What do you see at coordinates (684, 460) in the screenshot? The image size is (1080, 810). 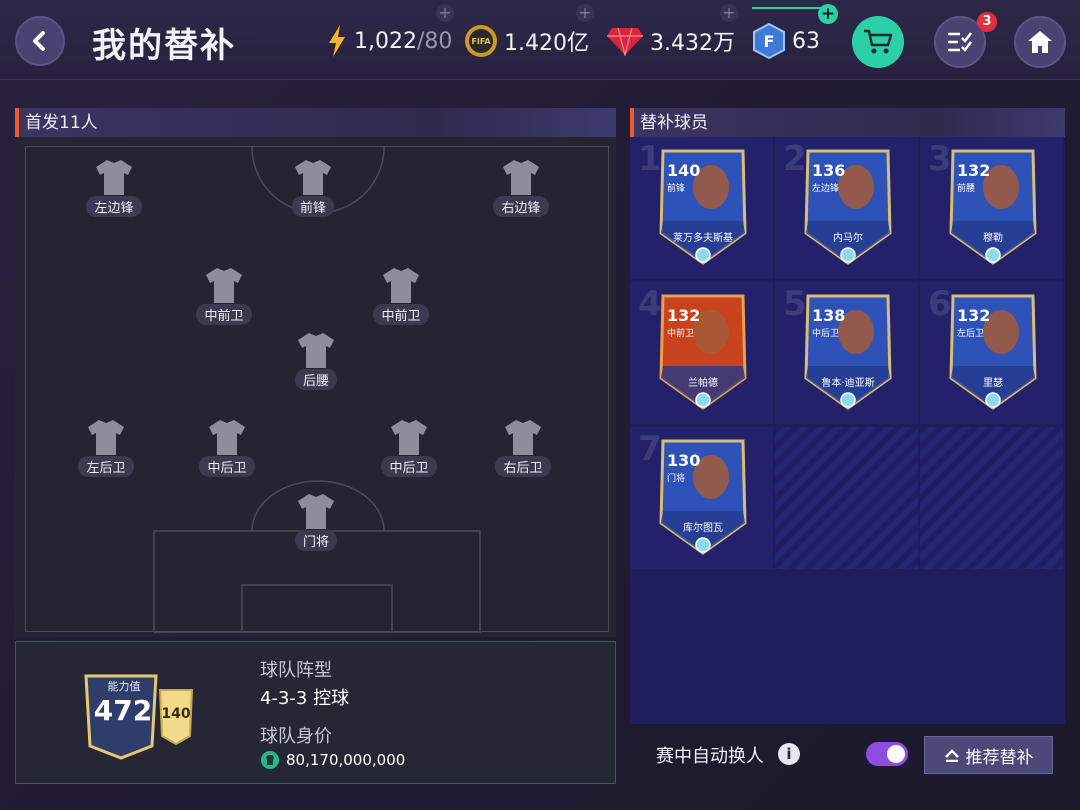 I see `player-rating: 130` at bounding box center [684, 460].